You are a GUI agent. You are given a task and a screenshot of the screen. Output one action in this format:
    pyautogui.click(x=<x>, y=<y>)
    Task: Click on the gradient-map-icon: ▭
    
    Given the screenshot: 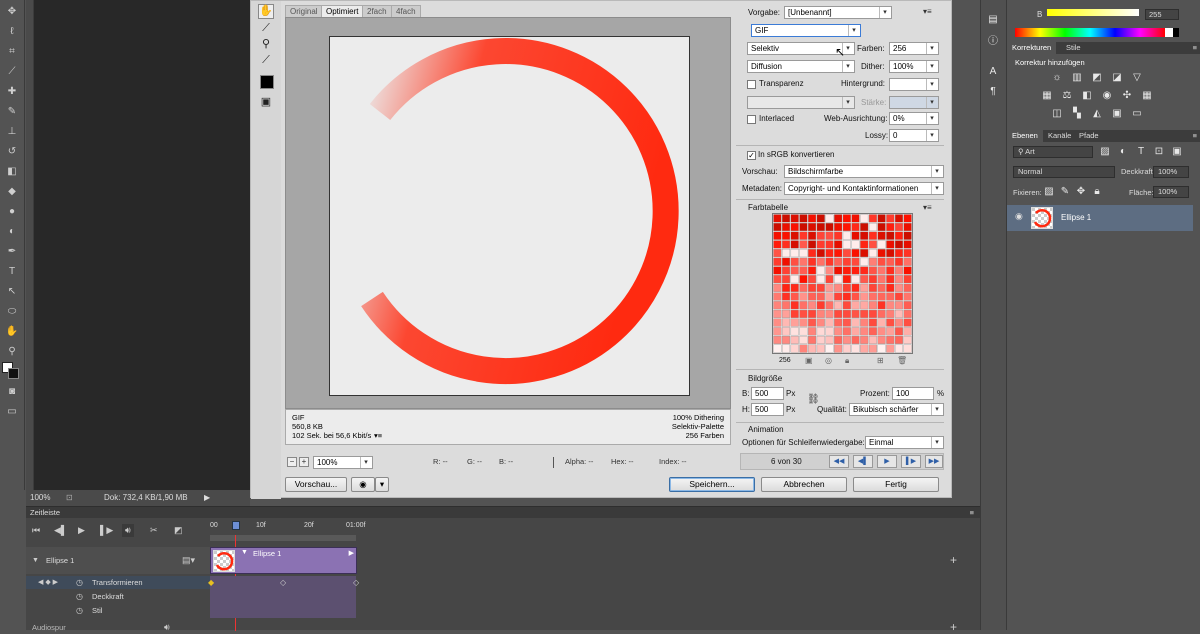 What is the action you would take?
    pyautogui.click(x=1137, y=114)
    